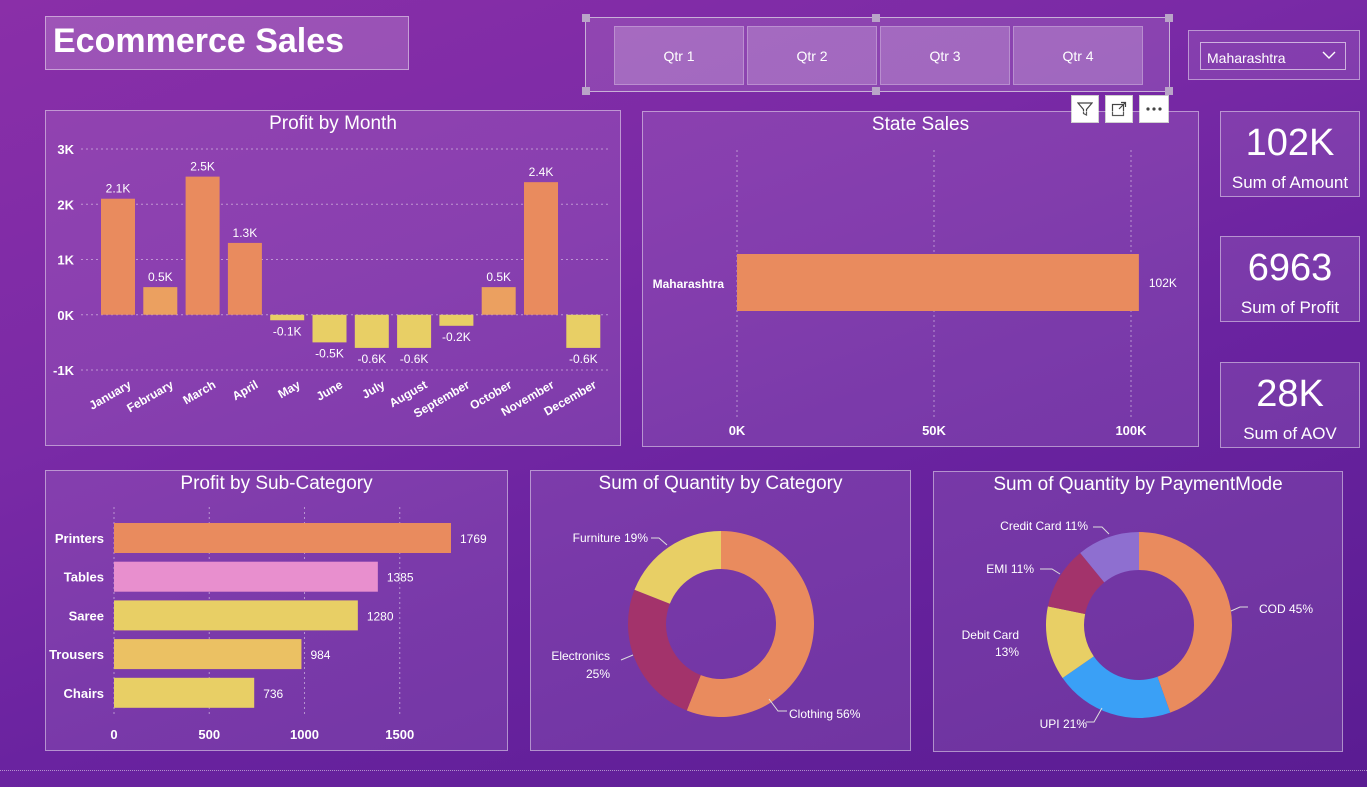 The height and width of the screenshot is (787, 1367). Describe the element at coordinates (541, 248) in the screenshot. I see `bar-november` at that location.